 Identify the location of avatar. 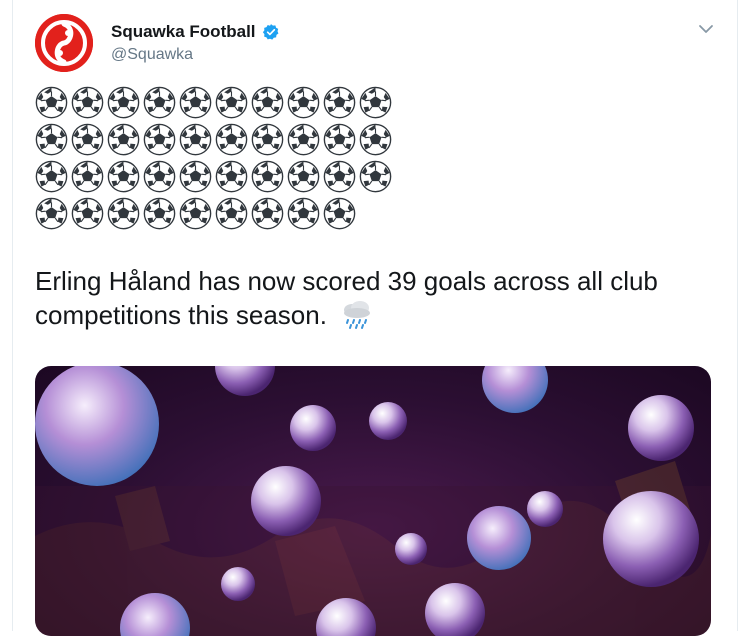
(64, 43).